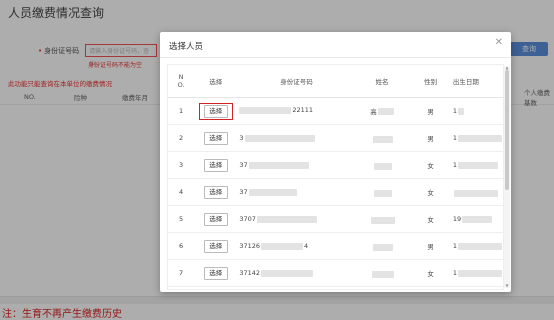 The width and height of the screenshot is (554, 320). I want to click on dob-text: 19, so click(457, 219).